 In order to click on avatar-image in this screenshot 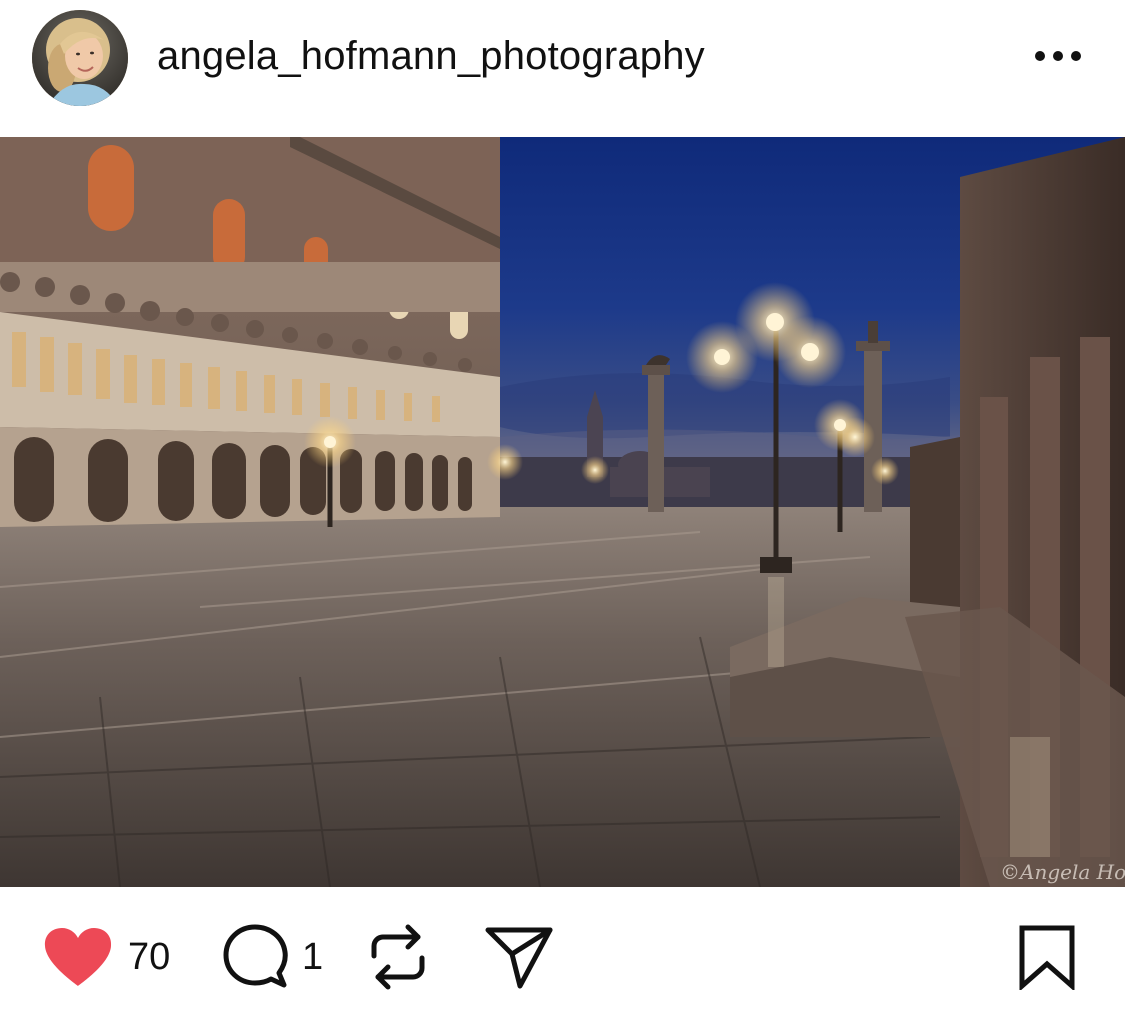, I will do `click(80, 58)`.